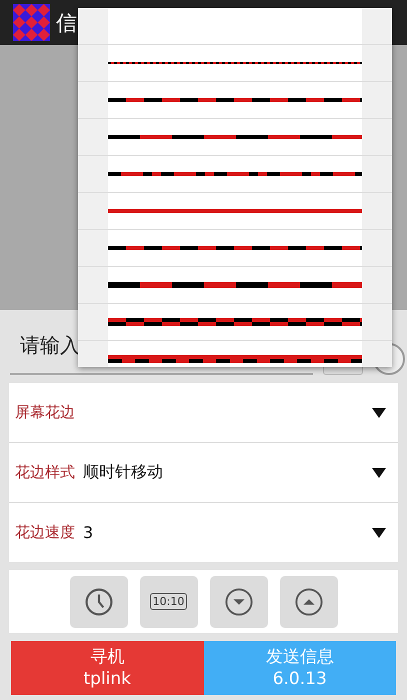 This screenshot has height=700, width=407. I want to click on setting-dropdown: 花边样式 顺时针移动, so click(203, 473).